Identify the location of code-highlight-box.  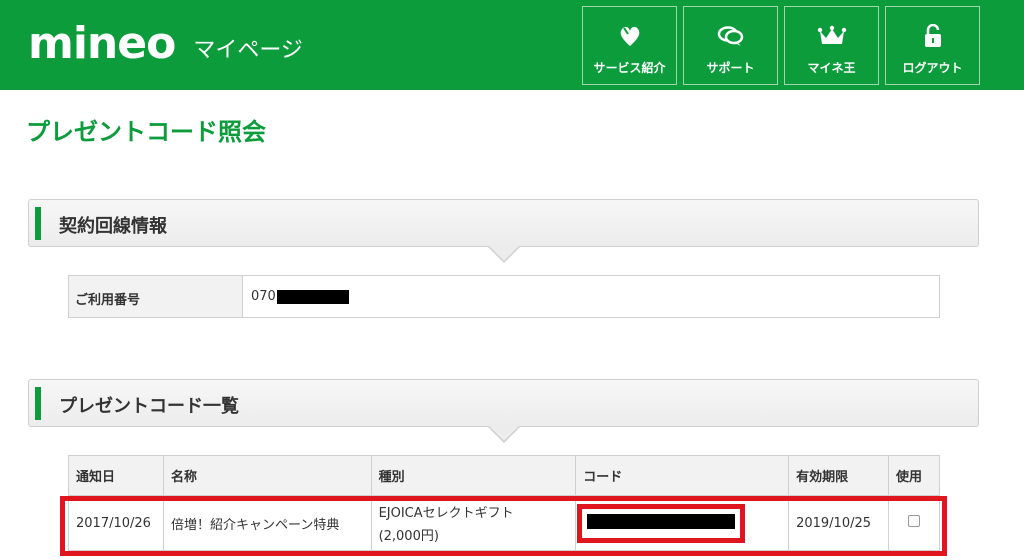
(661, 523).